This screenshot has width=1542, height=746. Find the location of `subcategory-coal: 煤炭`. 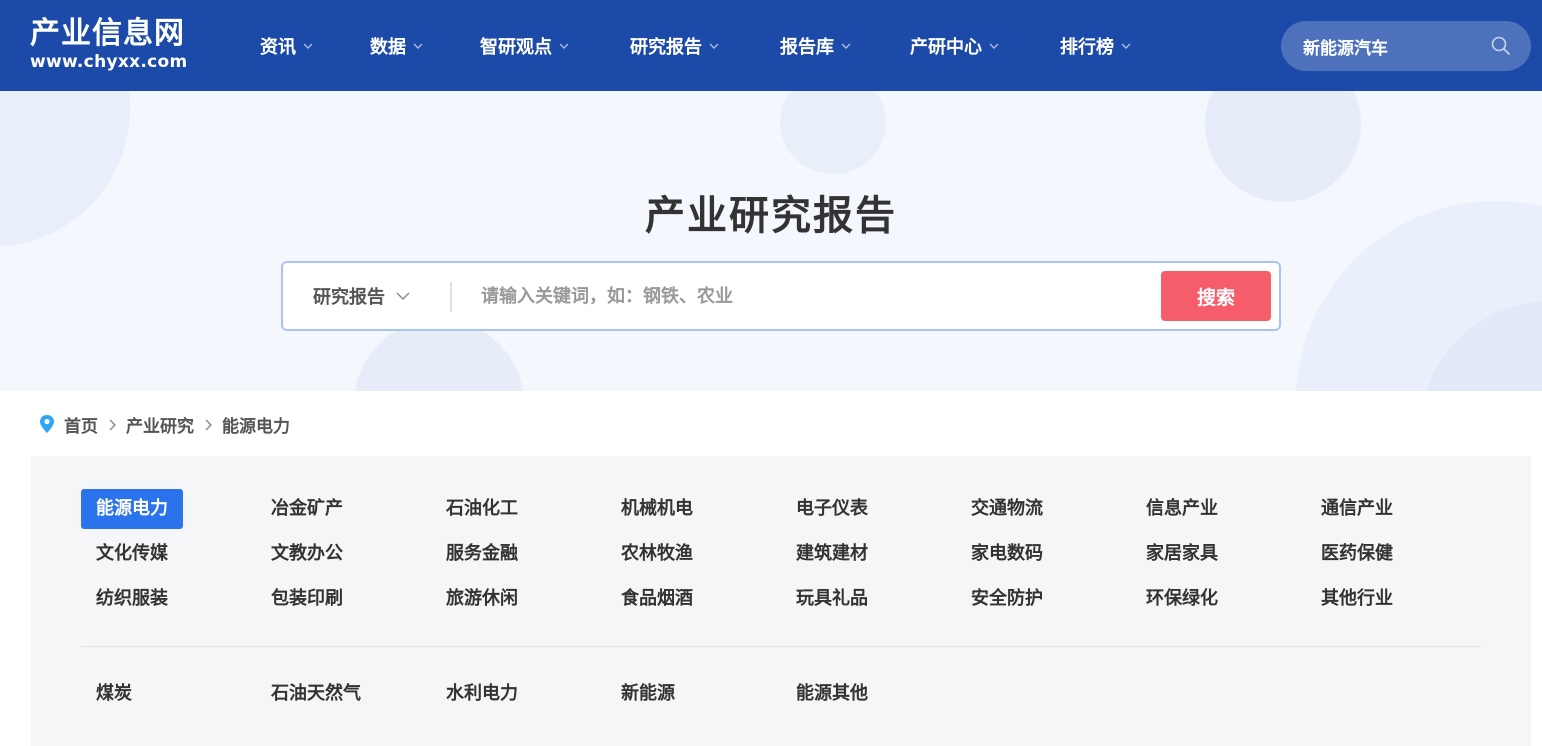

subcategory-coal: 煤炭 is located at coordinates (114, 694).